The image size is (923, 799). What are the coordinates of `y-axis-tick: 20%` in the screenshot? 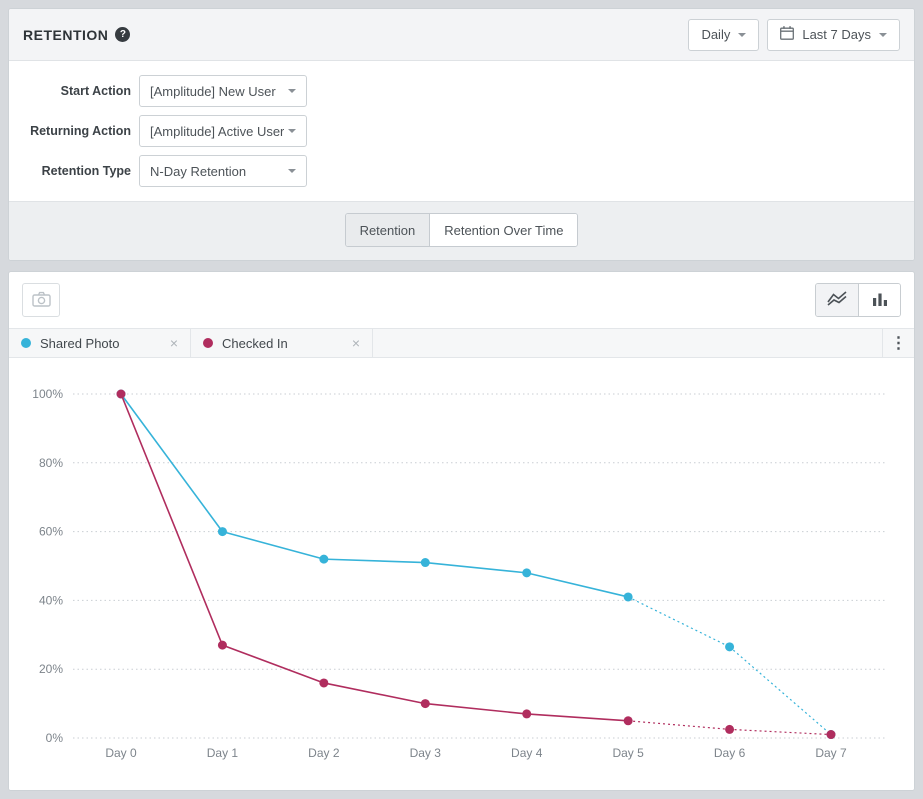 It's located at (51, 669).